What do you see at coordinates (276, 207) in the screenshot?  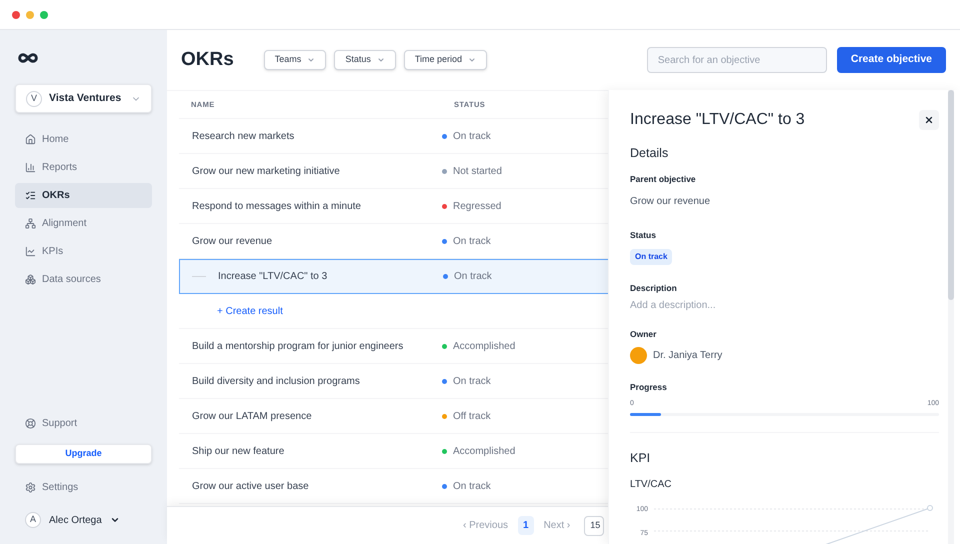 I see `objective-name: Respond to messages within a minute` at bounding box center [276, 207].